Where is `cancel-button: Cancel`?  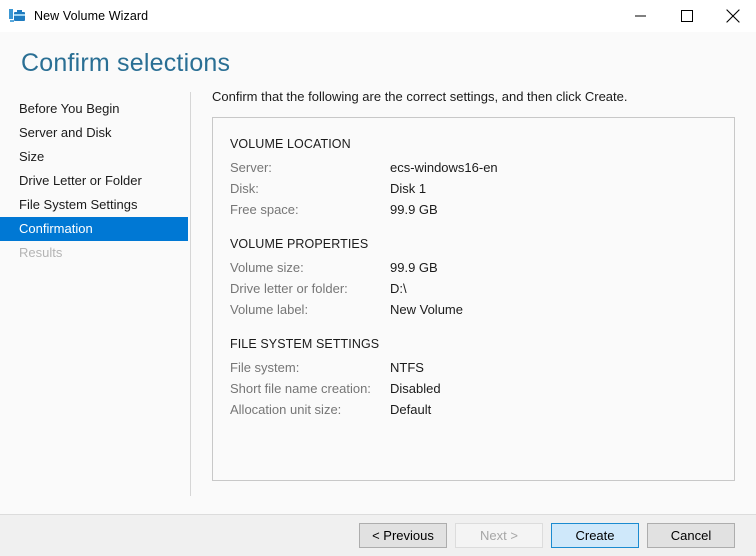 cancel-button: Cancel is located at coordinates (691, 535).